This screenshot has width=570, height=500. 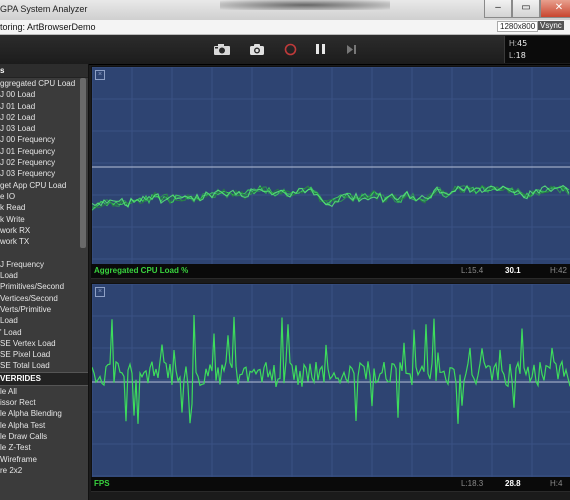 I want to click on metric-item: Vertices/Second, so click(x=44, y=298).